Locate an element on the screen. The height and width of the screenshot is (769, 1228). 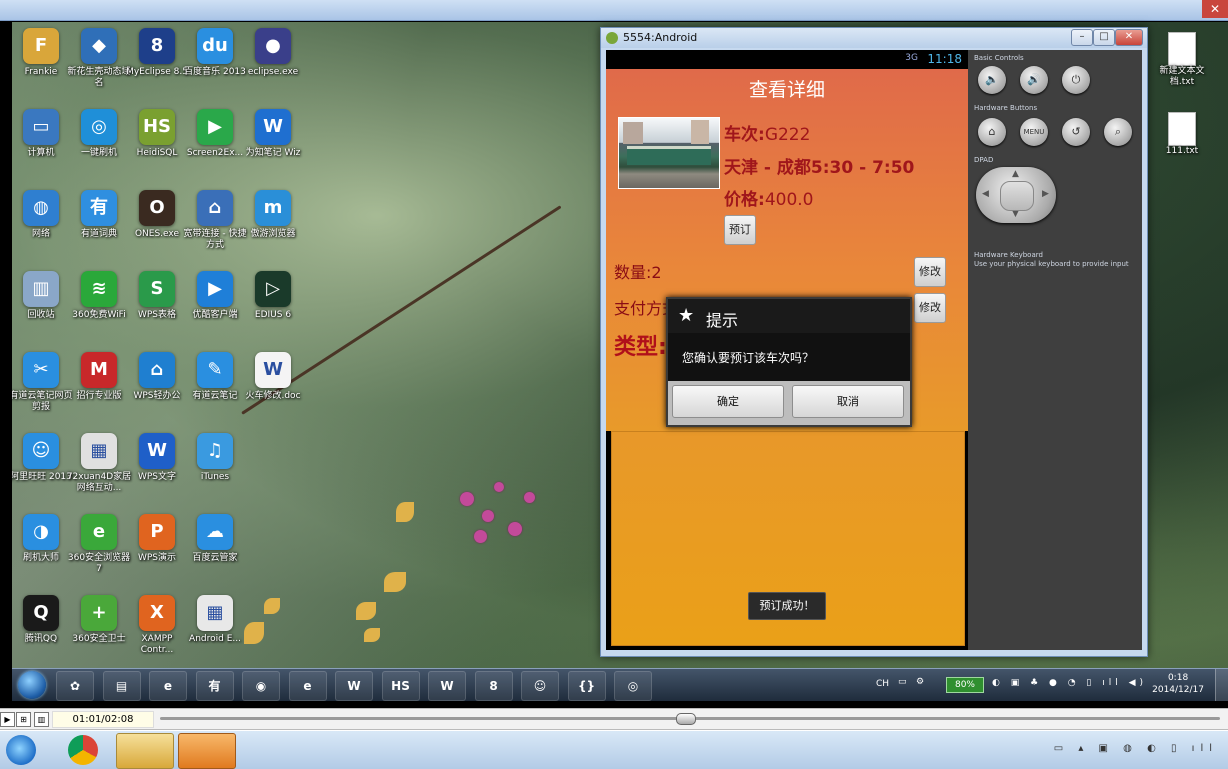
search-button: ⌕ is located at coordinates (1118, 132).